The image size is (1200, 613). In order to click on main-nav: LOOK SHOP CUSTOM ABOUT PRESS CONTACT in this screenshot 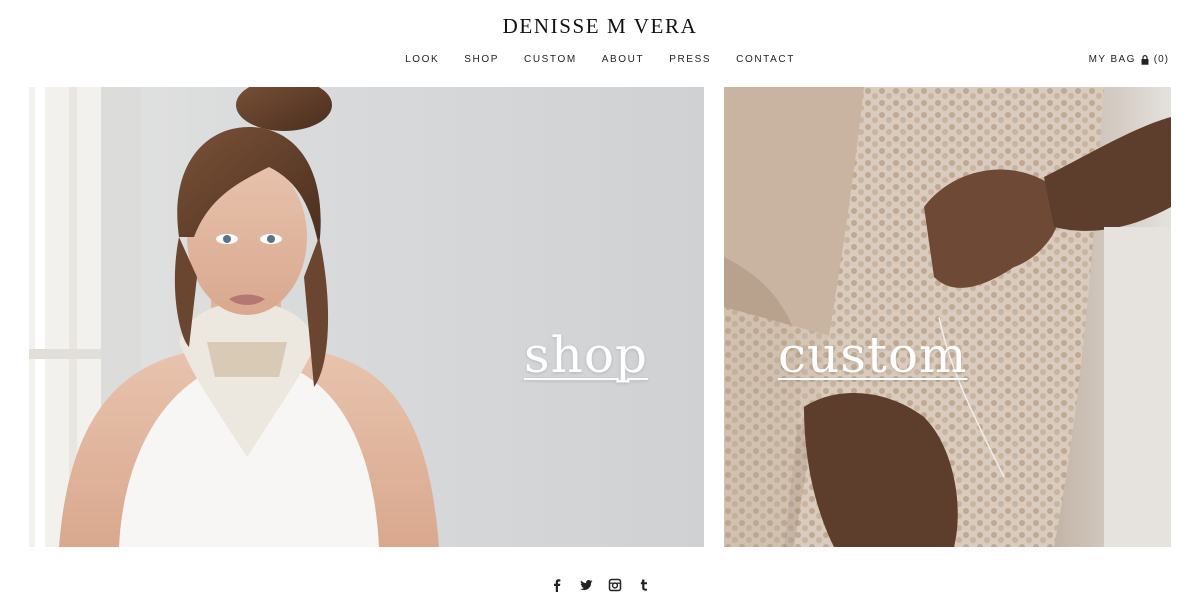, I will do `click(600, 59)`.